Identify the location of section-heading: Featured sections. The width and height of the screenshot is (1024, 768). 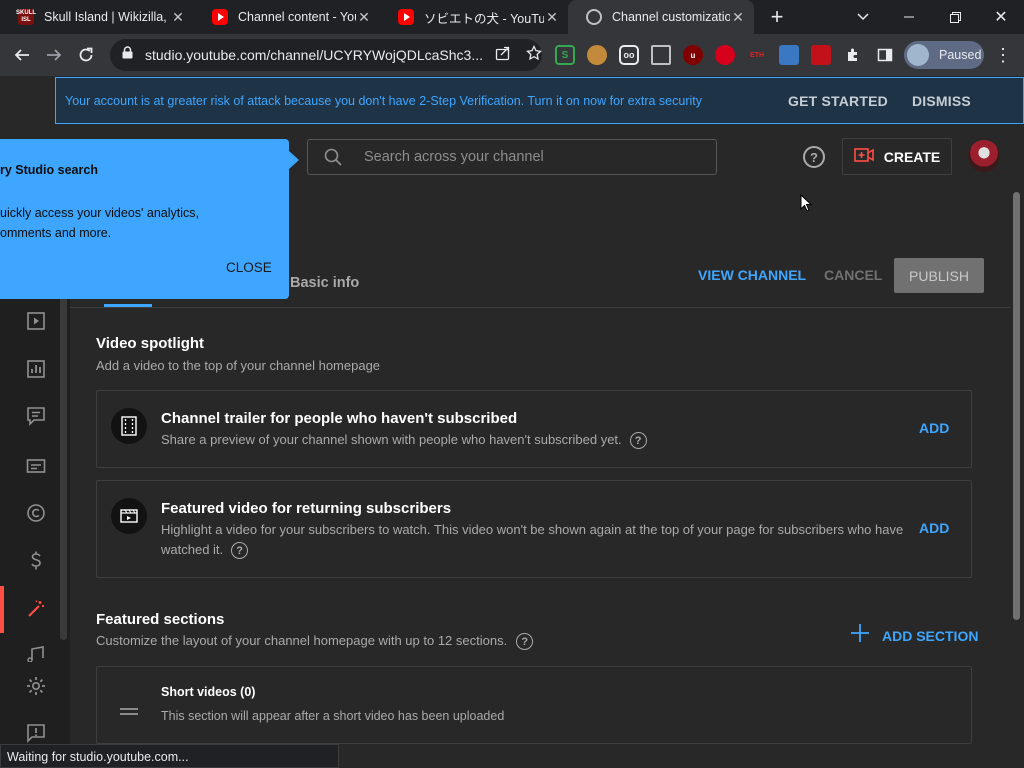
(160, 619).